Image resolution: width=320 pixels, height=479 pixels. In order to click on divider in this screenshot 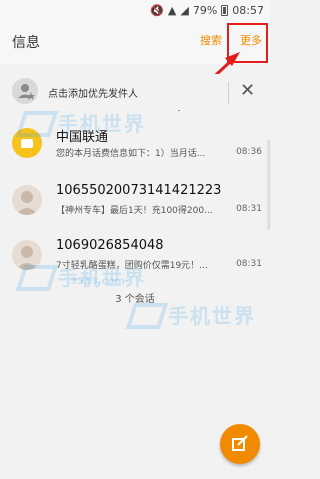, I will do `click(228, 93)`.